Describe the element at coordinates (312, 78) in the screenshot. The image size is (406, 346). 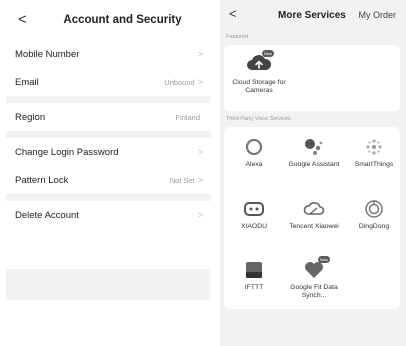
I see `featured-card: New Cloud Storage for Cameras` at that location.